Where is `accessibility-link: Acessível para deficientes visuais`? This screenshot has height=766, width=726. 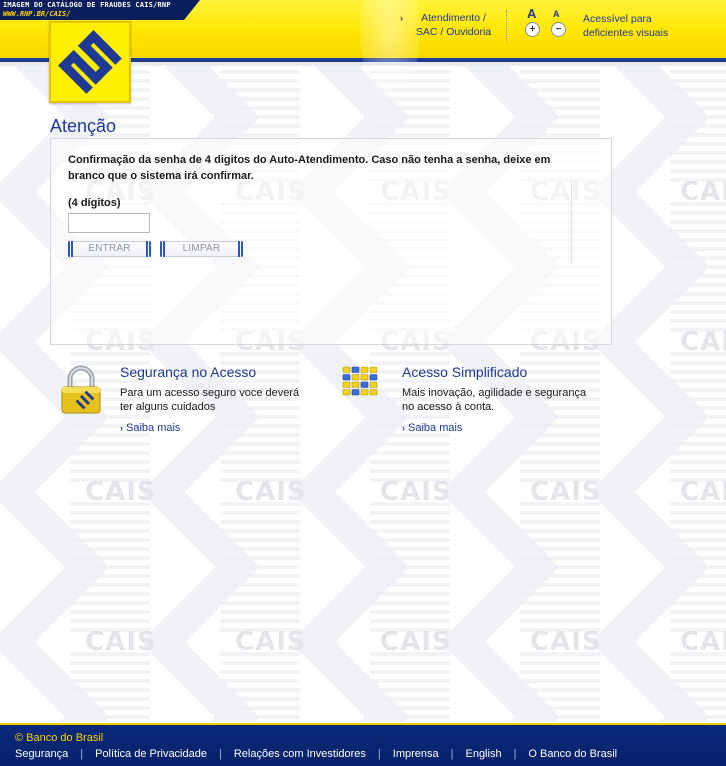
accessibility-link: Acessível para deficientes visuais is located at coordinates (638, 26).